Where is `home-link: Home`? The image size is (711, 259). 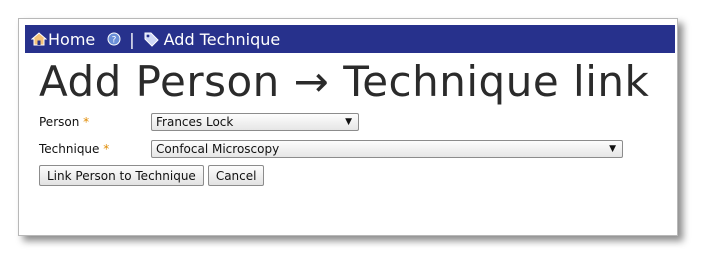 home-link: Home is located at coordinates (63, 39).